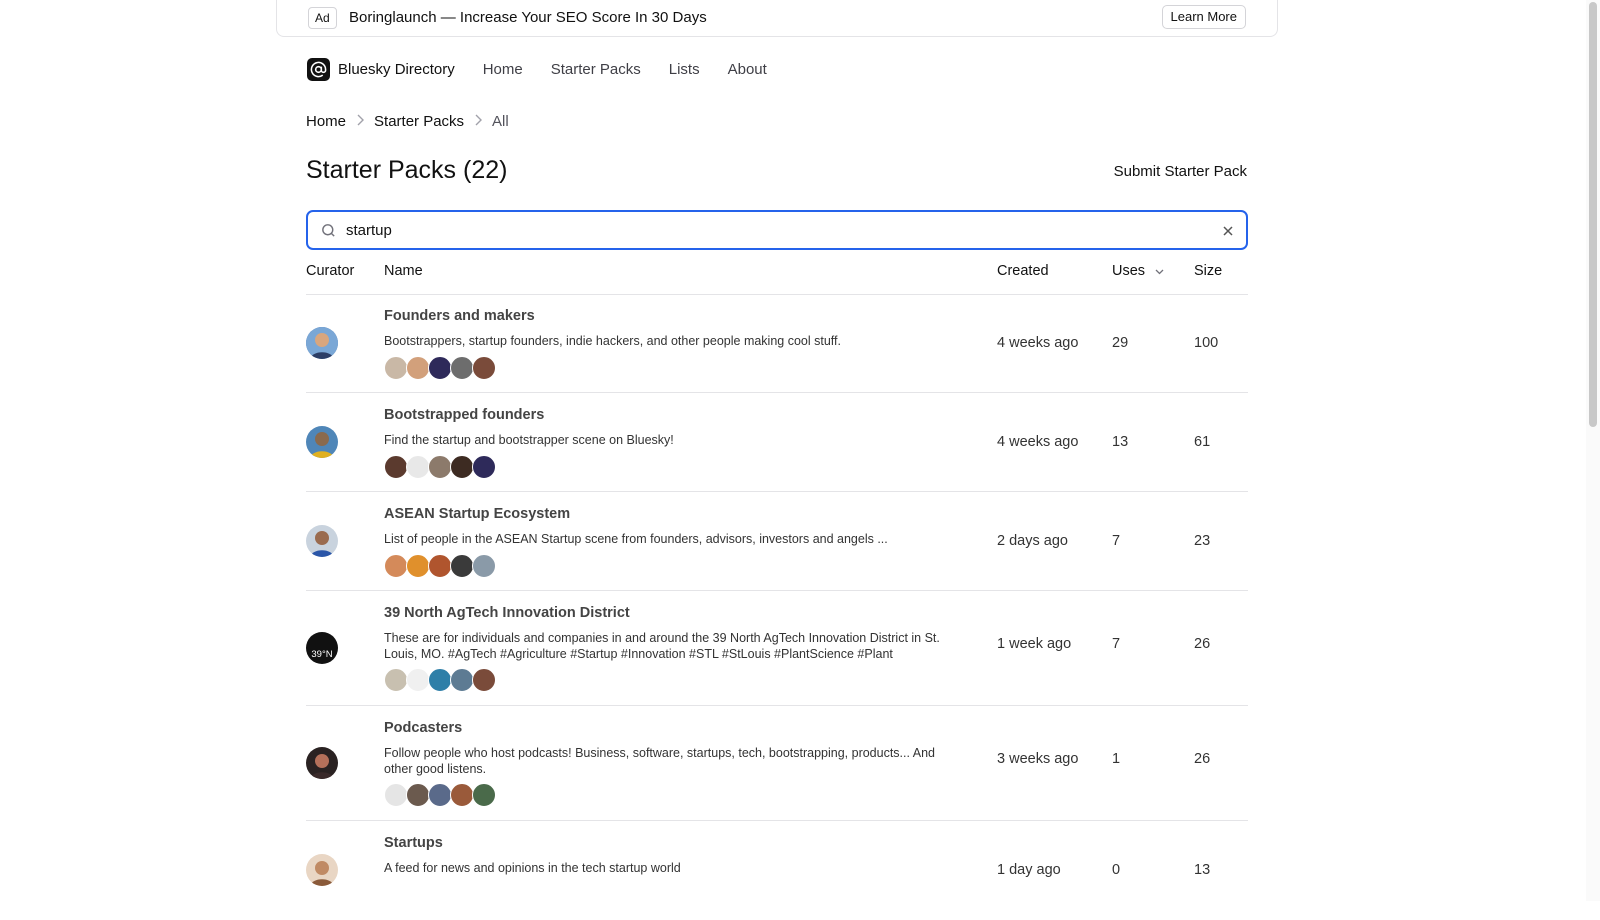 The image size is (1600, 920). Describe the element at coordinates (1159, 271) in the screenshot. I see `chevron-down-icon` at that location.